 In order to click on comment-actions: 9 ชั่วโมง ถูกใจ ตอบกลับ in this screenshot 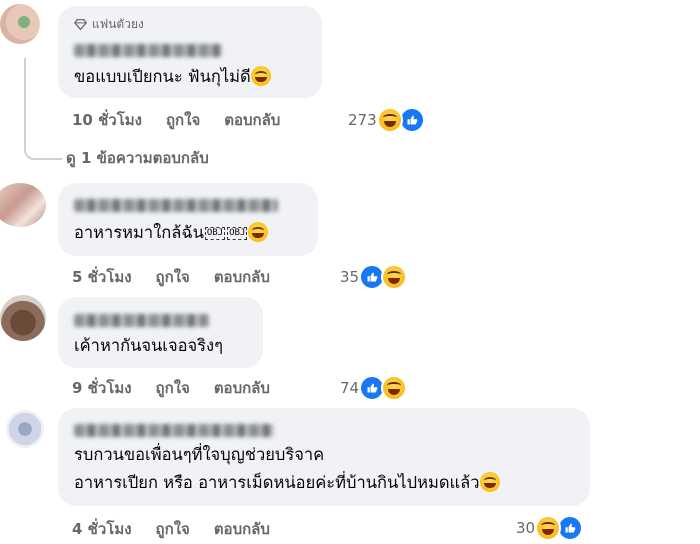, I will do `click(183, 388)`.